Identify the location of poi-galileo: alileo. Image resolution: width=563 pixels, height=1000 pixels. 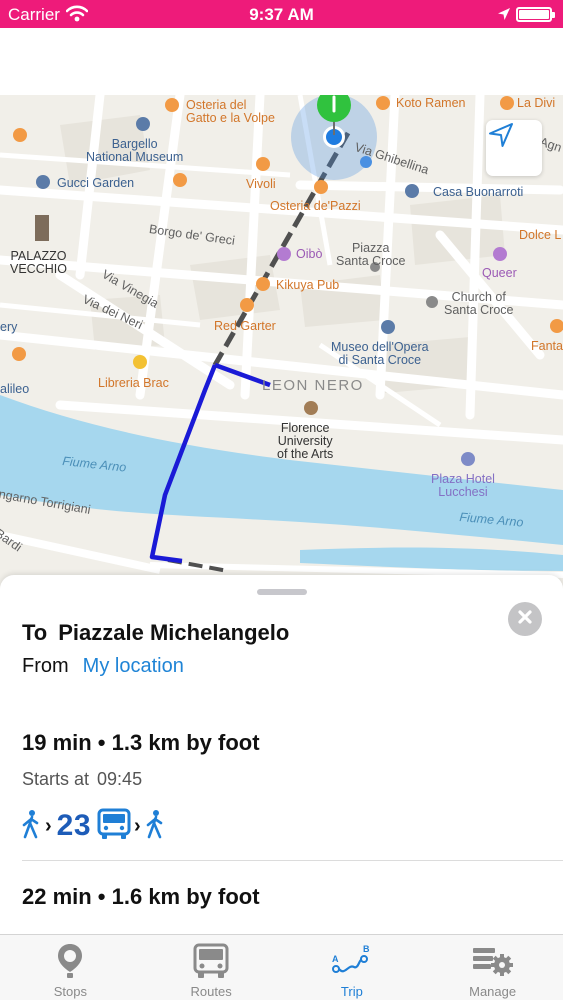
(14, 389).